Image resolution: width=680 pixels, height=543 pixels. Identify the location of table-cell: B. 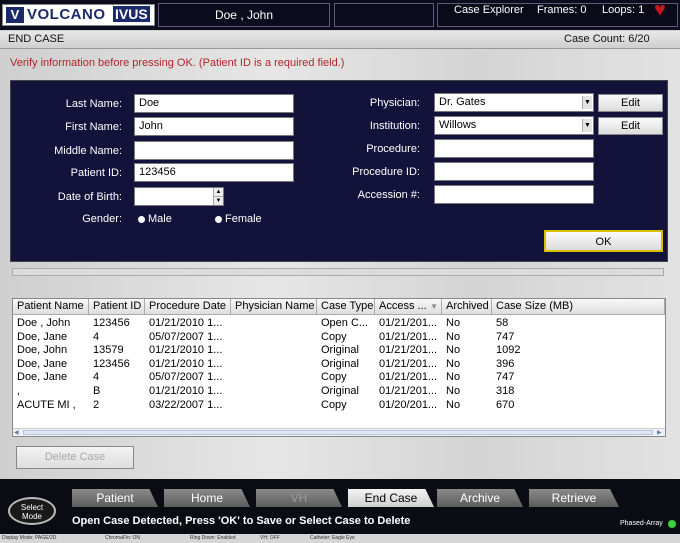
(119, 391).